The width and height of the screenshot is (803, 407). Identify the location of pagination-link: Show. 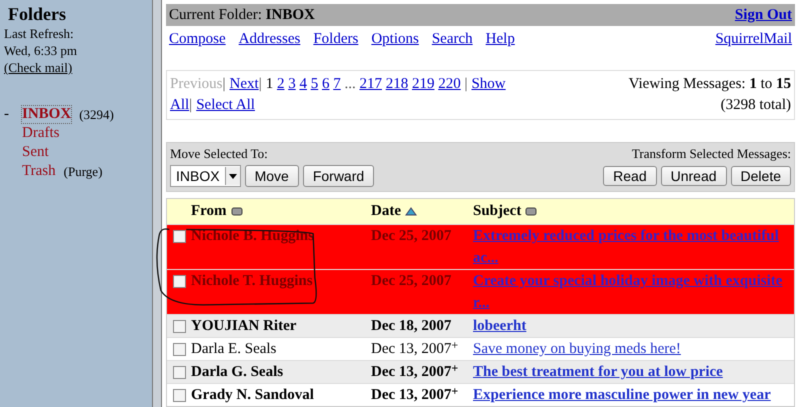
(488, 84).